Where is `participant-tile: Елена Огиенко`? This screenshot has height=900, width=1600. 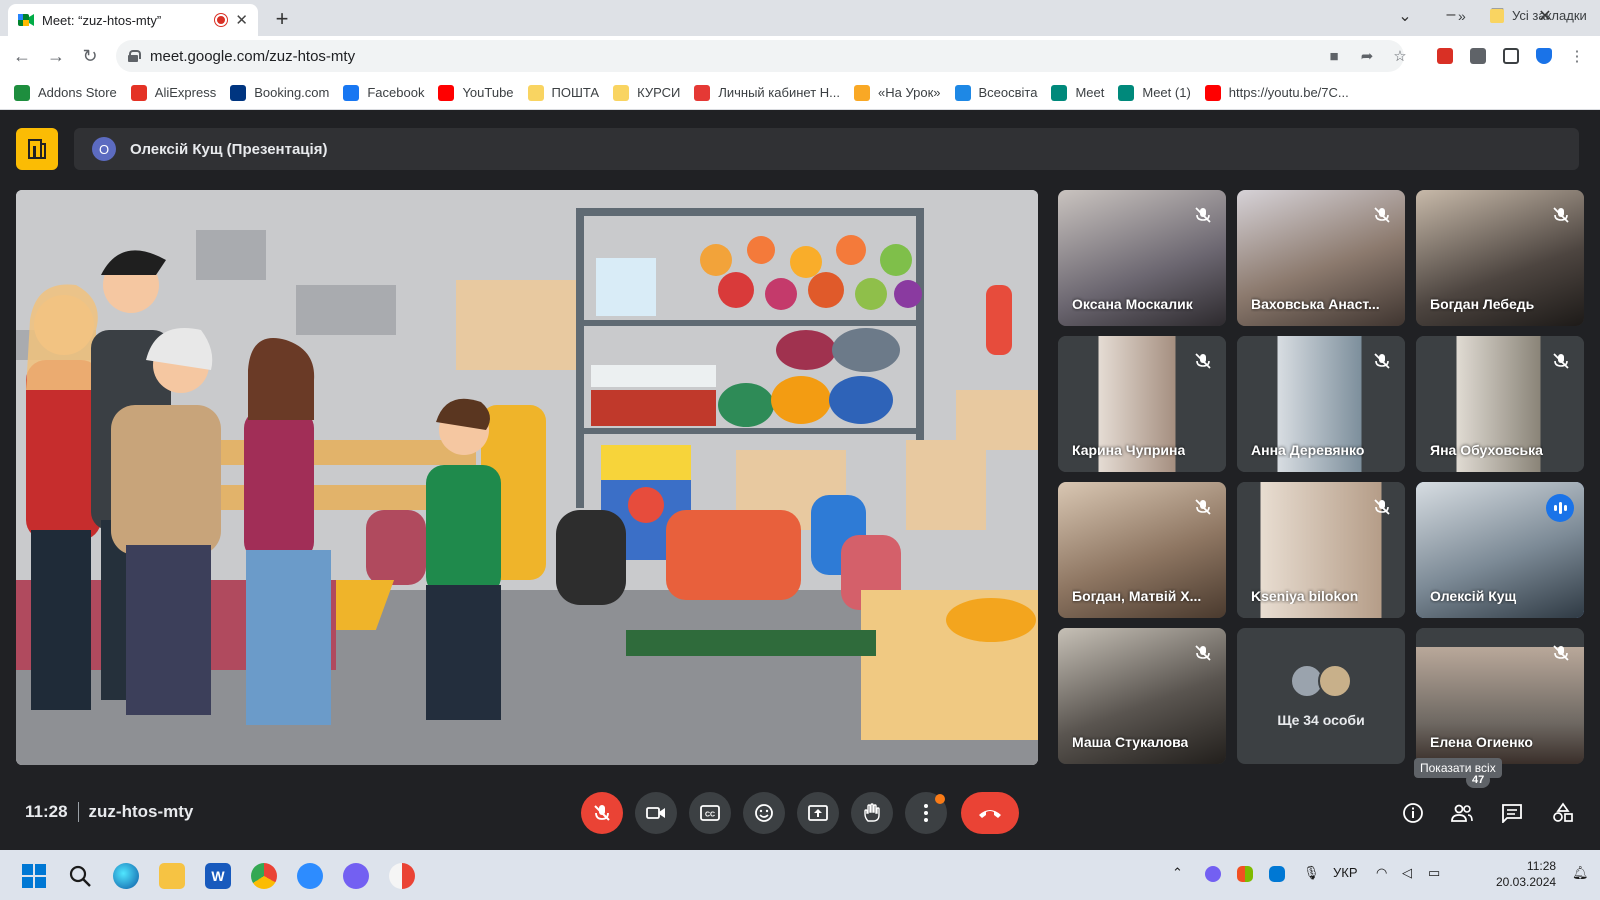
participant-tile: Елена Огиенко is located at coordinates (1500, 696).